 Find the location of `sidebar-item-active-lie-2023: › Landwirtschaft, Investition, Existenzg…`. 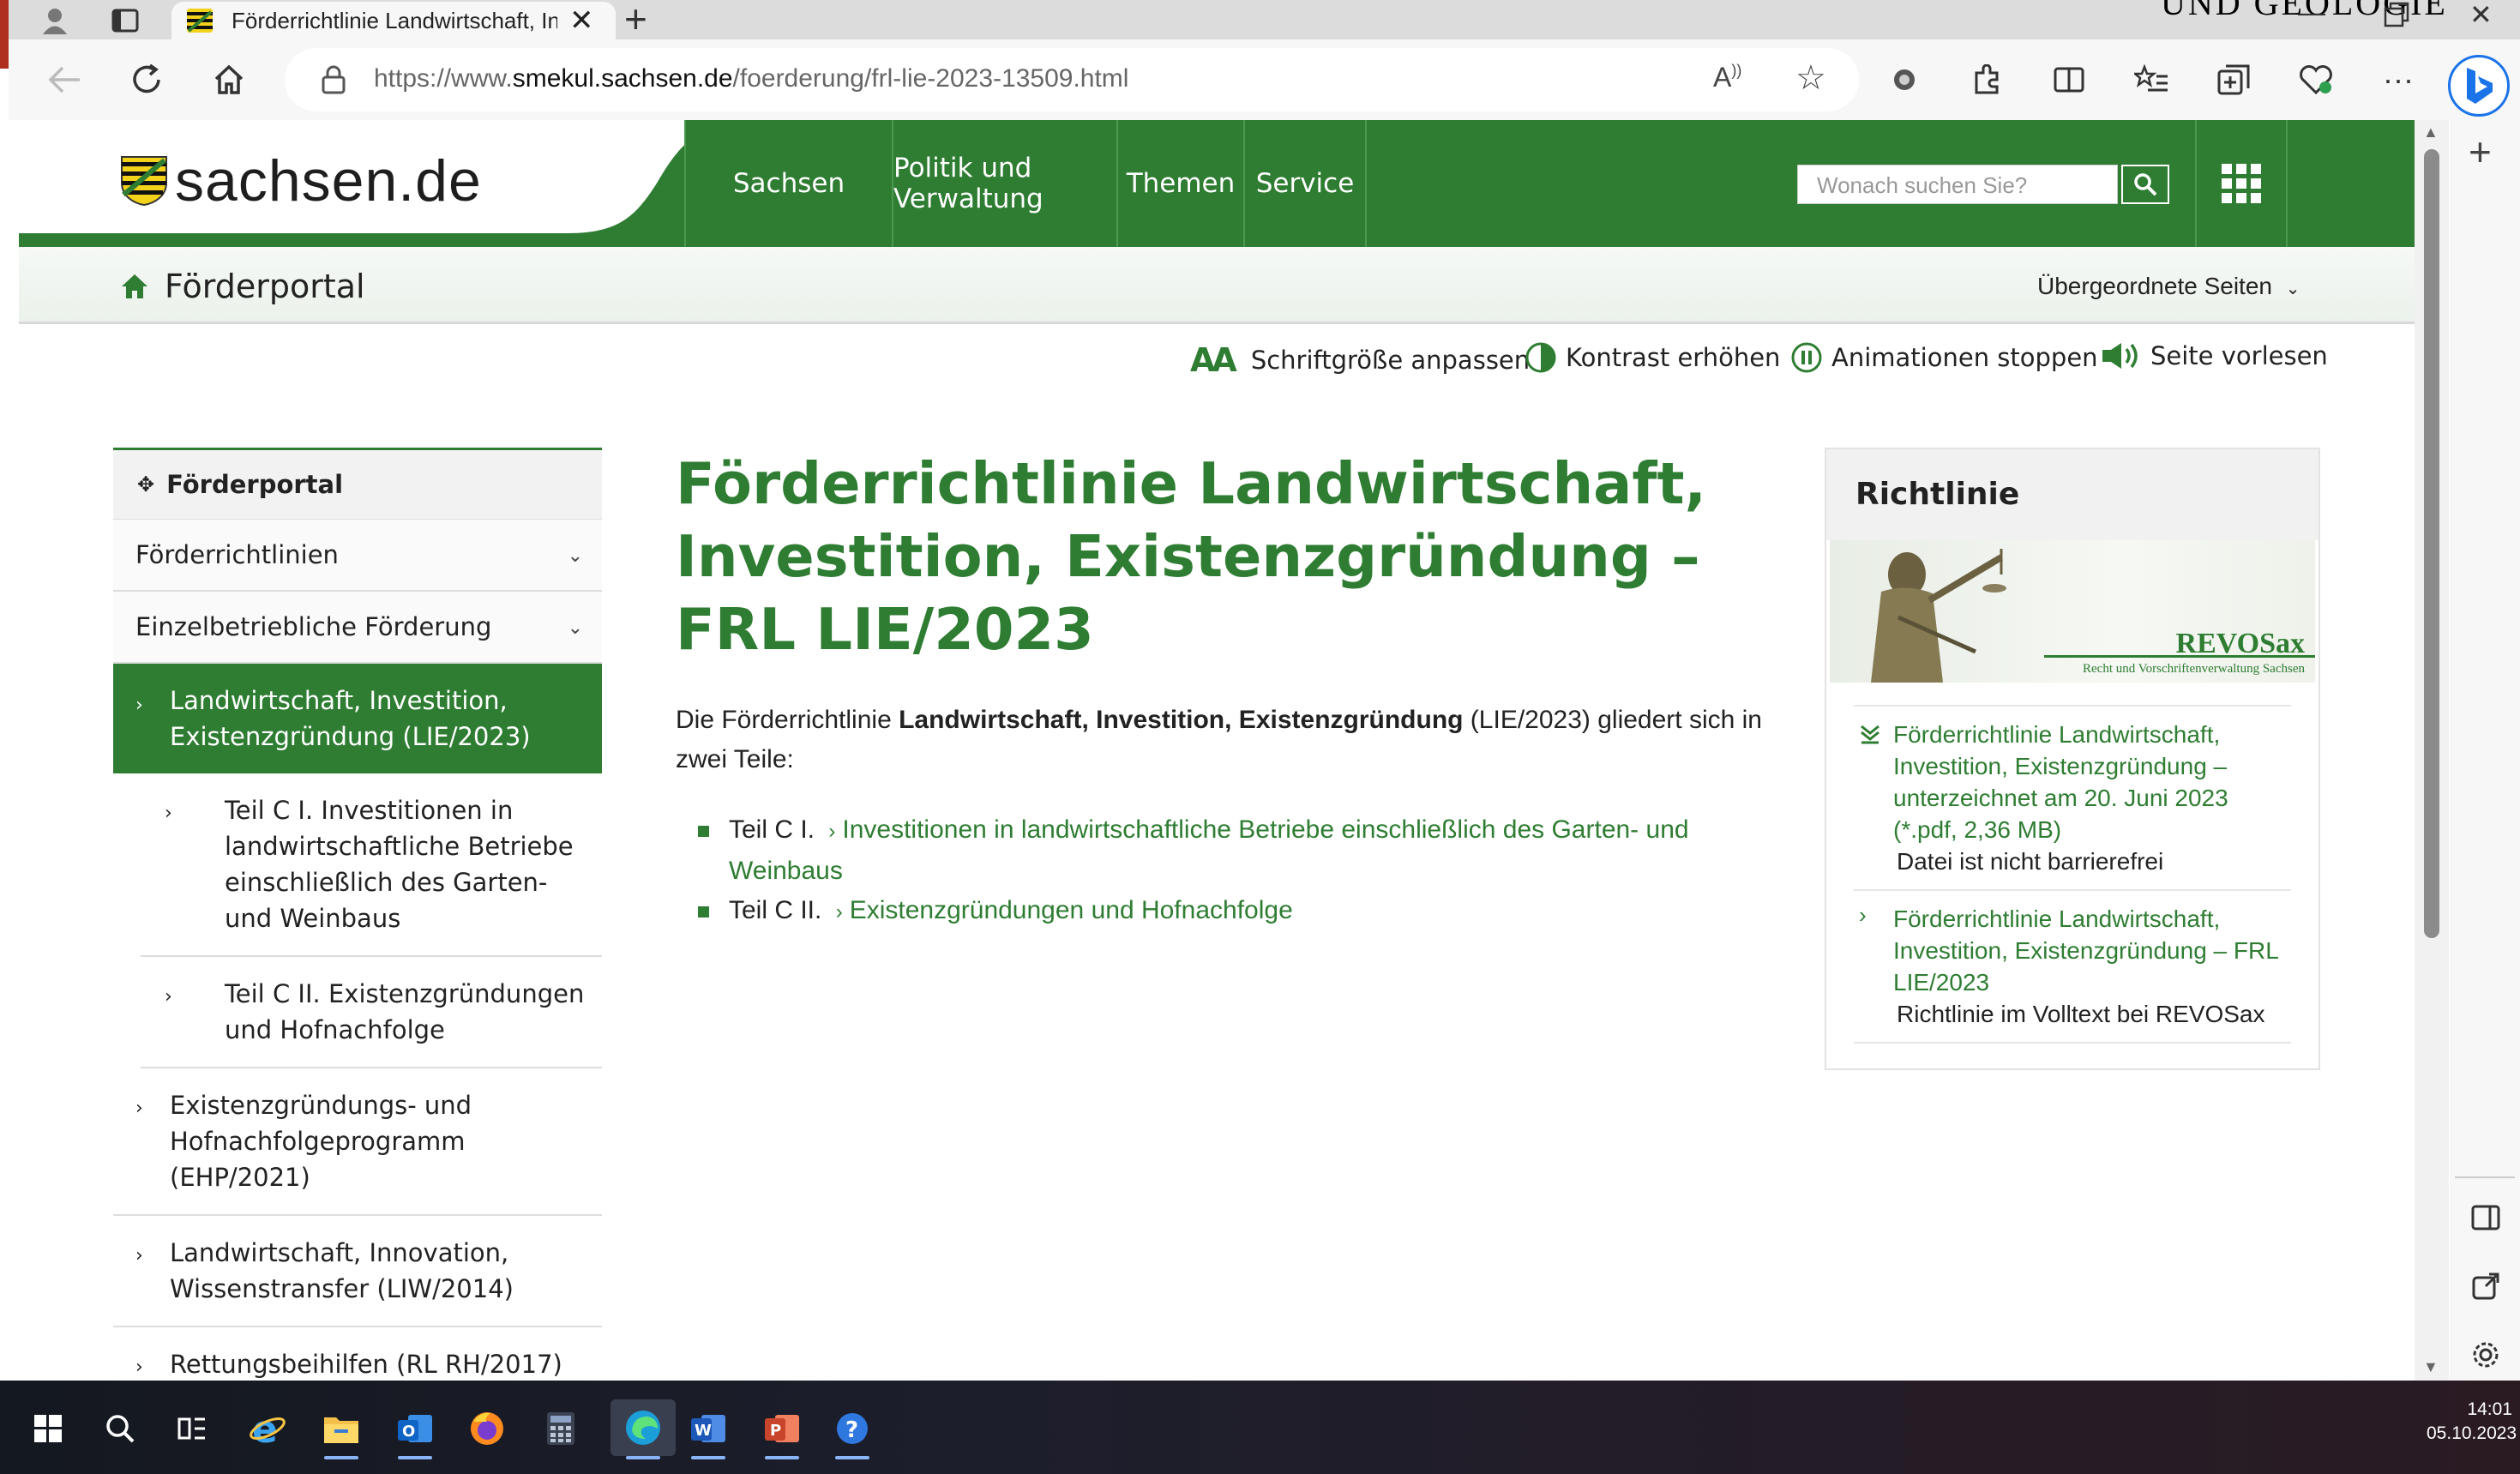

sidebar-item-active-lie-2023: › Landwirtschaft, Investition, Existenzg… is located at coordinates (357, 718).